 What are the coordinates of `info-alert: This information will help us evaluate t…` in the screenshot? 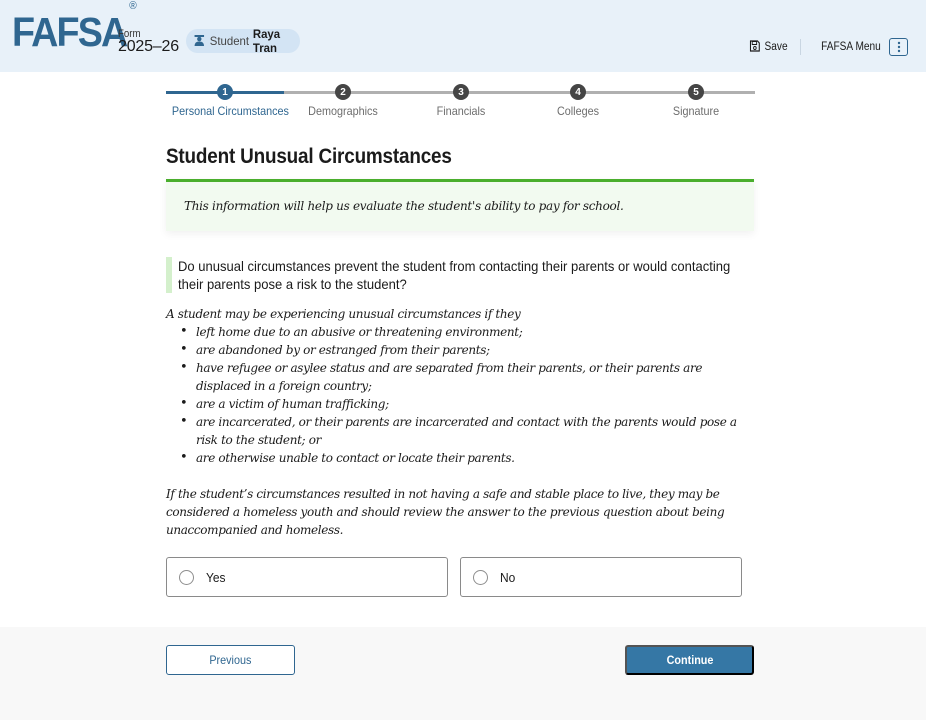 It's located at (460, 205).